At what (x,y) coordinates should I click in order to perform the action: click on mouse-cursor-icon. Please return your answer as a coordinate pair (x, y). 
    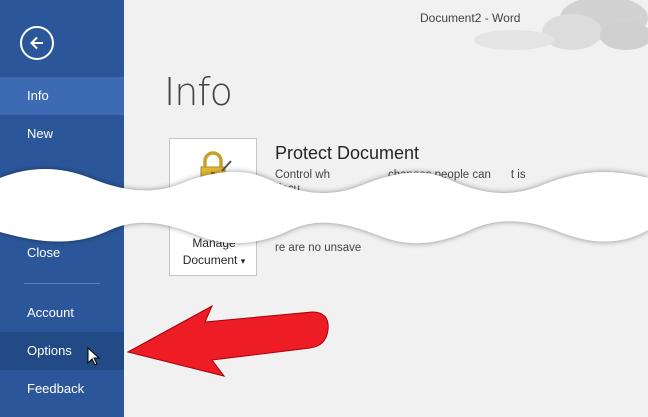
    Looking at the image, I should click on (94, 356).